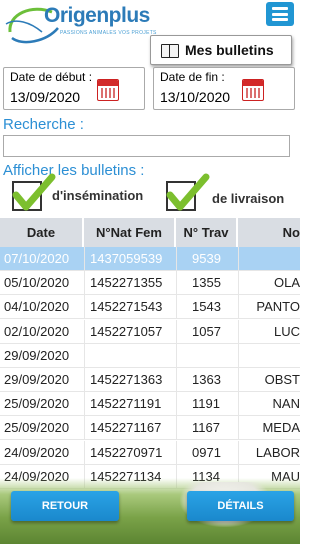  I want to click on cell-nom: LABOR, so click(277, 452).